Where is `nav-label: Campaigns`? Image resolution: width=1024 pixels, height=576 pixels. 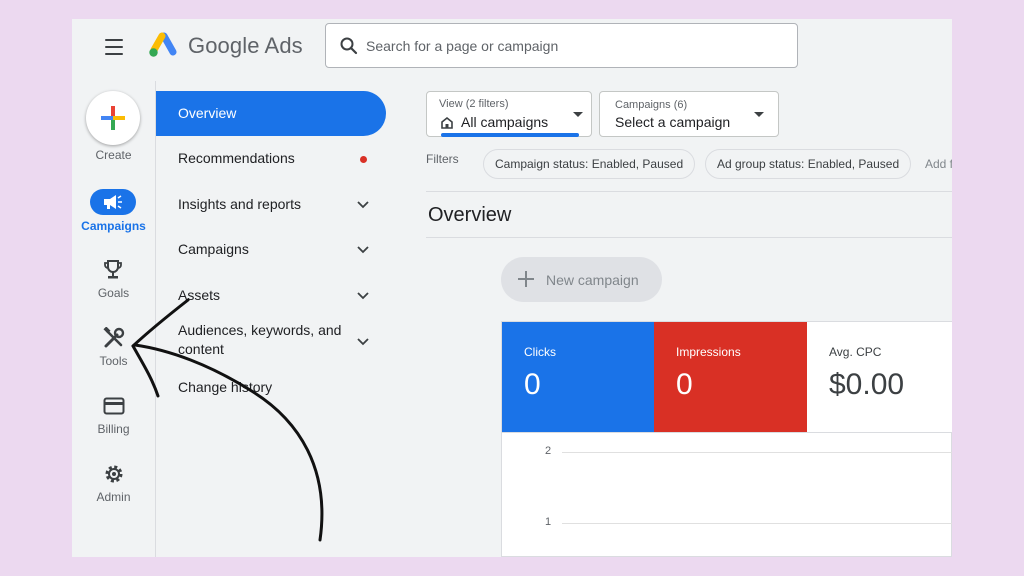 nav-label: Campaigns is located at coordinates (213, 249).